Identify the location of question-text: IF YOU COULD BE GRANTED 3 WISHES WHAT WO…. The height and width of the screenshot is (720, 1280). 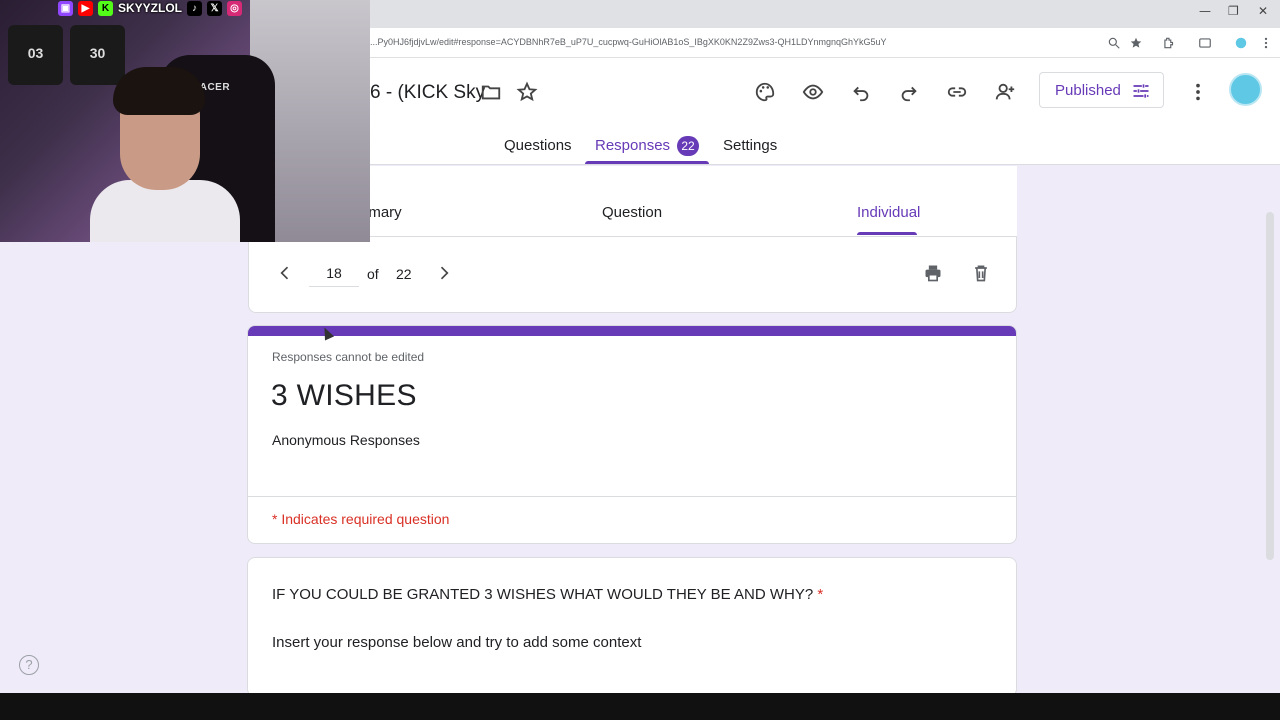
(543, 594).